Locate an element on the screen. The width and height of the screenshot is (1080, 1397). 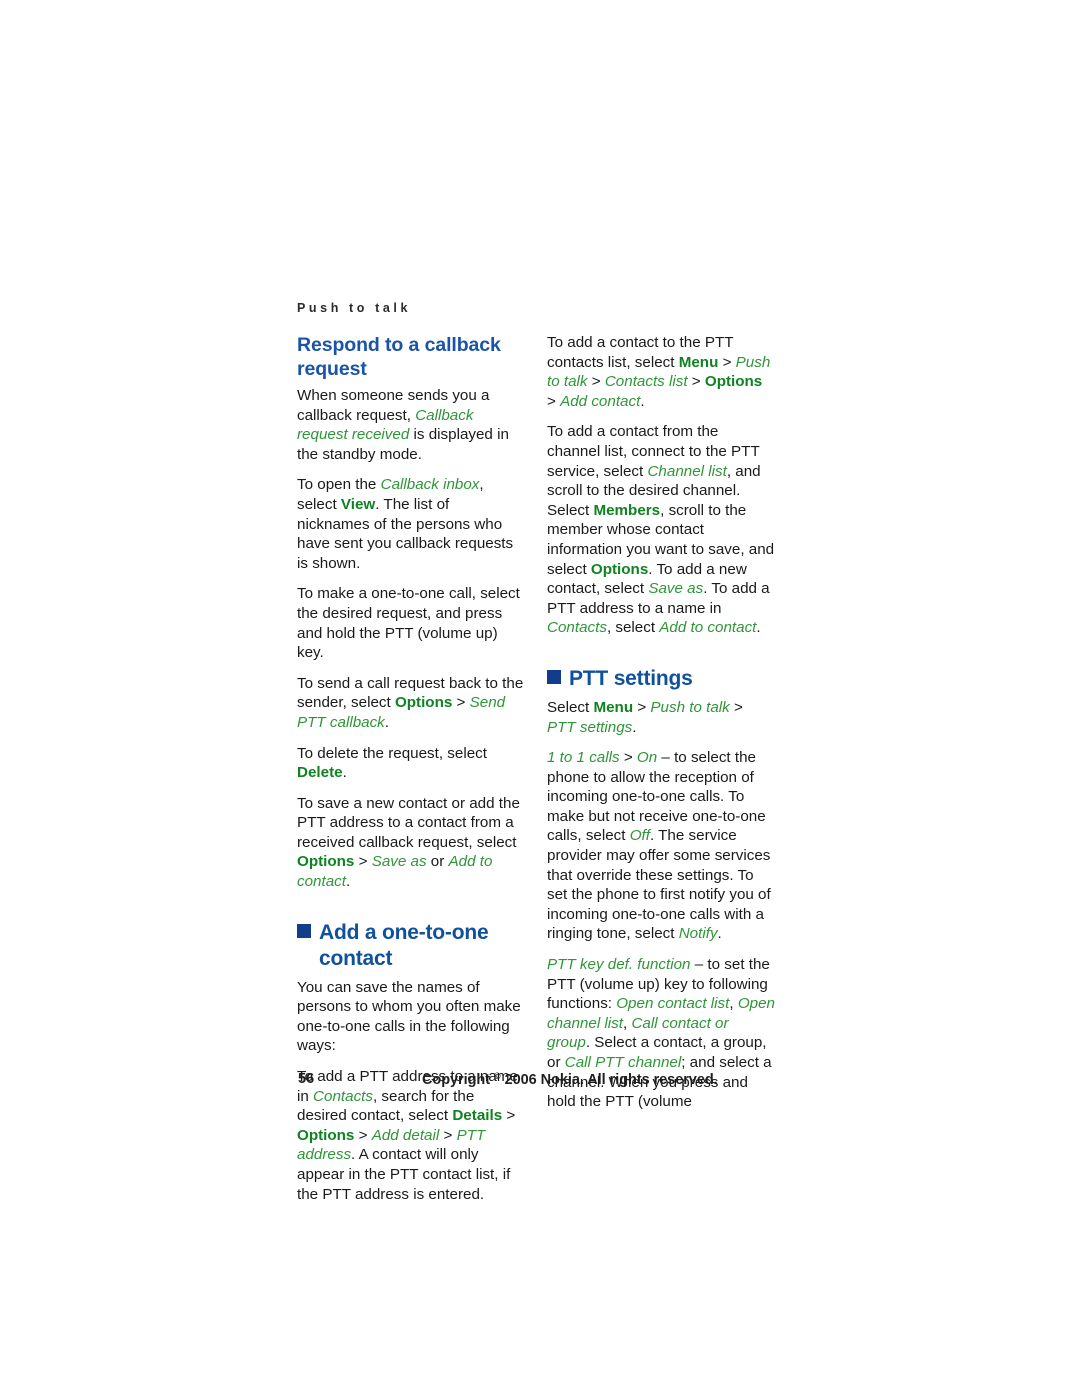
section-heading-respond-to-a-callback-request: Respond to a callback request is located at coordinates (399, 357).